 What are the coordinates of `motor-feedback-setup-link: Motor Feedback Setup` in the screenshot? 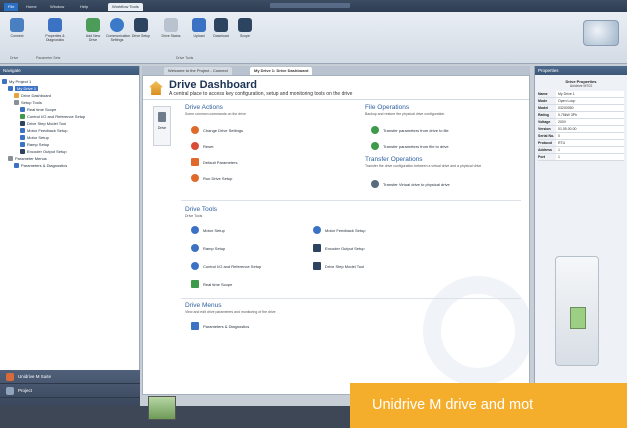 It's located at (339, 230).